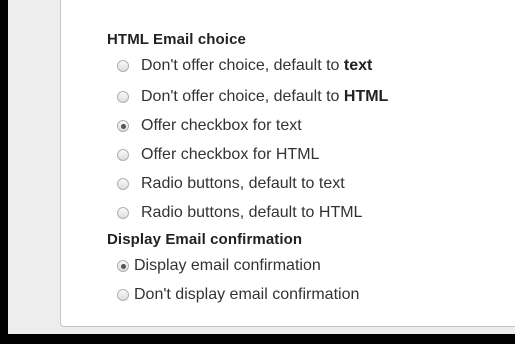 The height and width of the screenshot is (344, 515). I want to click on option-label: Radio buttons, default to text, so click(243, 183).